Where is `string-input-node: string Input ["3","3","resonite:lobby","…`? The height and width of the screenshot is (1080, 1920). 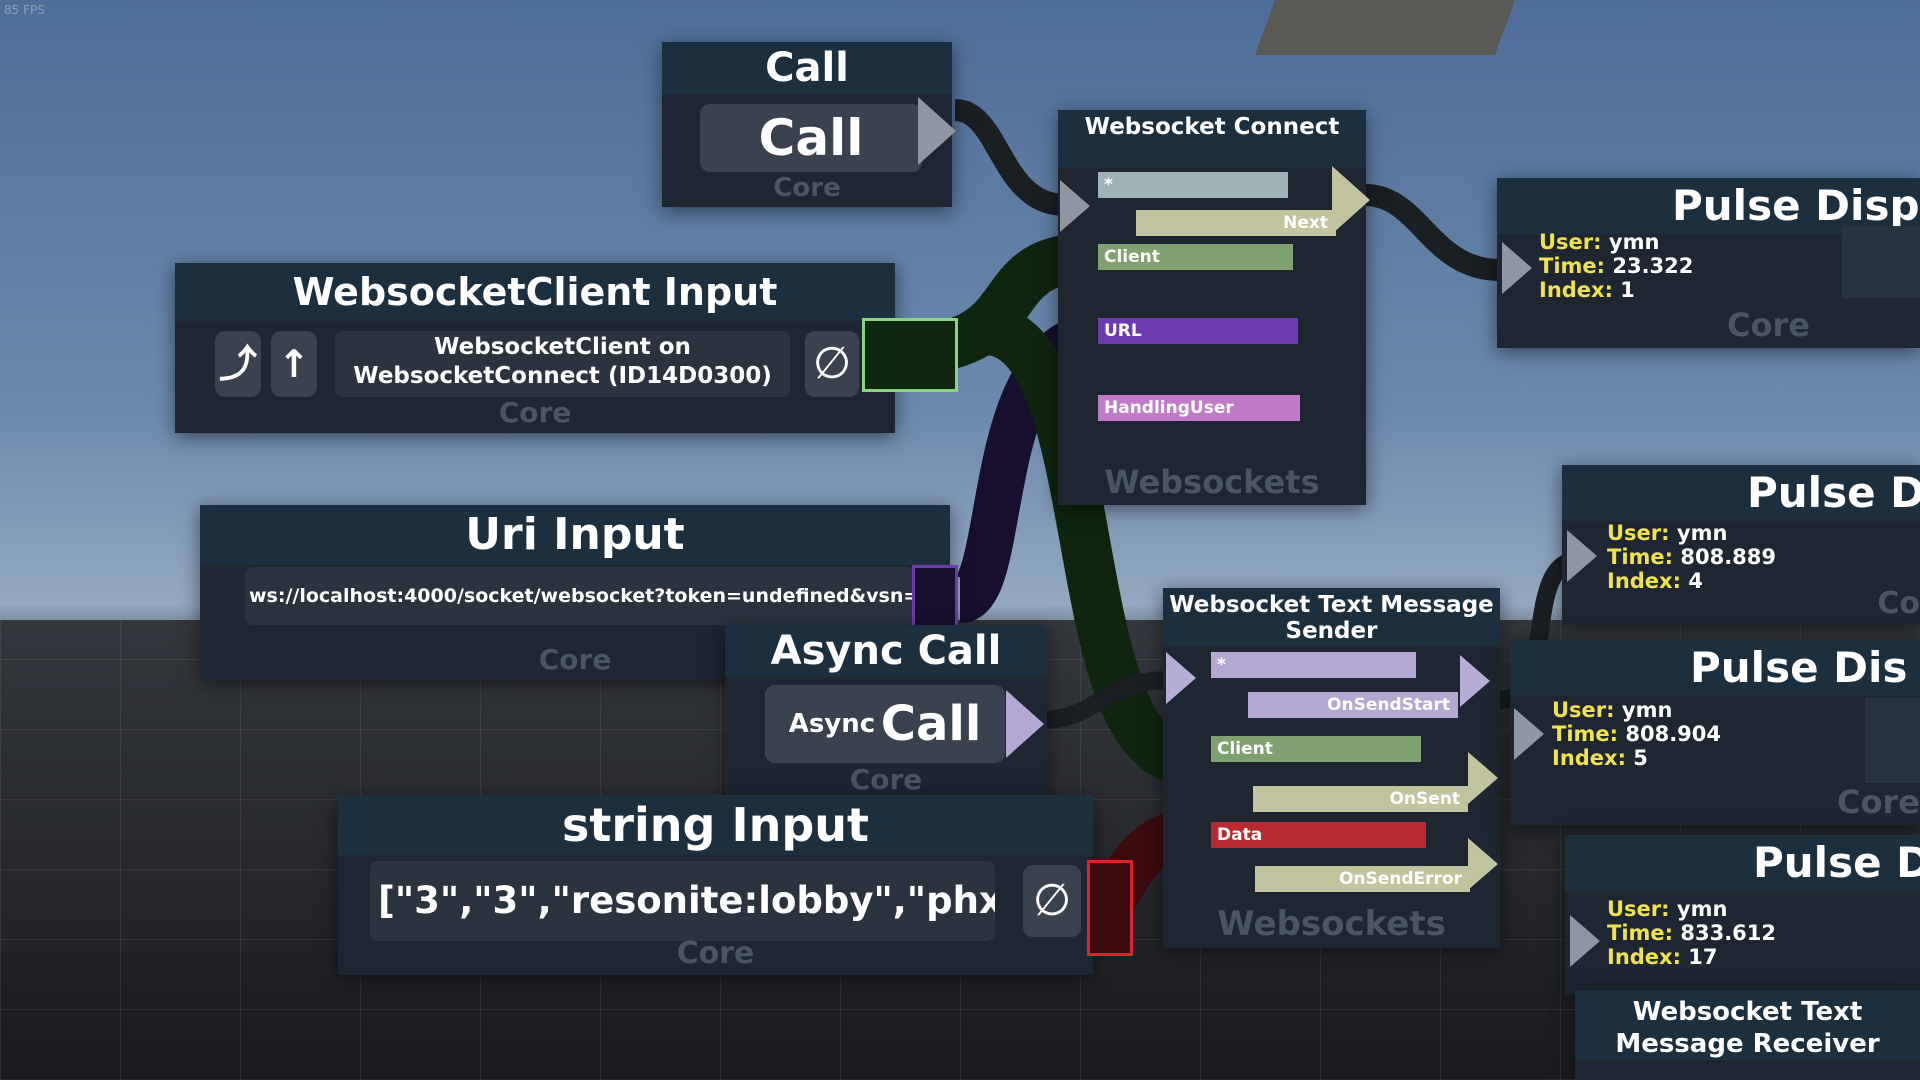
string-input-node: string Input ["3","3","resonite:lobby","… is located at coordinates (715, 885).